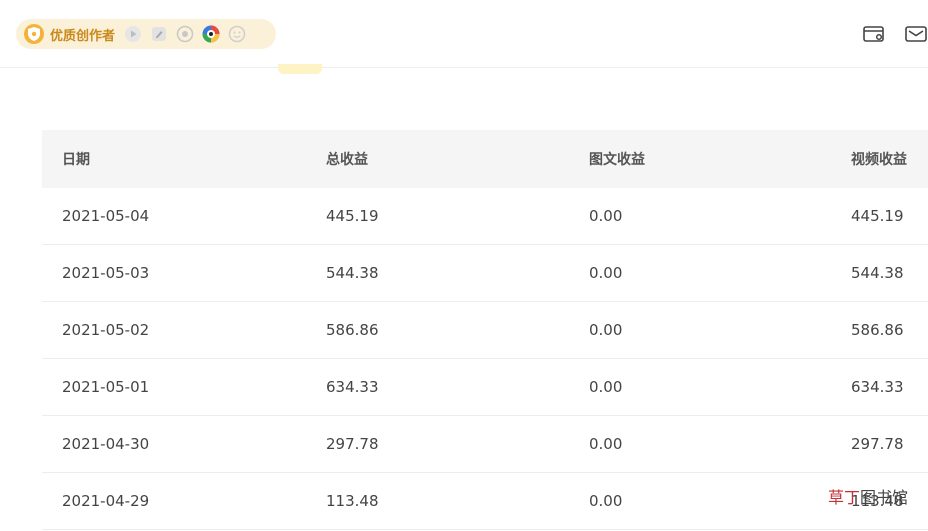 The height and width of the screenshot is (531, 928). I want to click on cell-total: 445.19, so click(352, 216).